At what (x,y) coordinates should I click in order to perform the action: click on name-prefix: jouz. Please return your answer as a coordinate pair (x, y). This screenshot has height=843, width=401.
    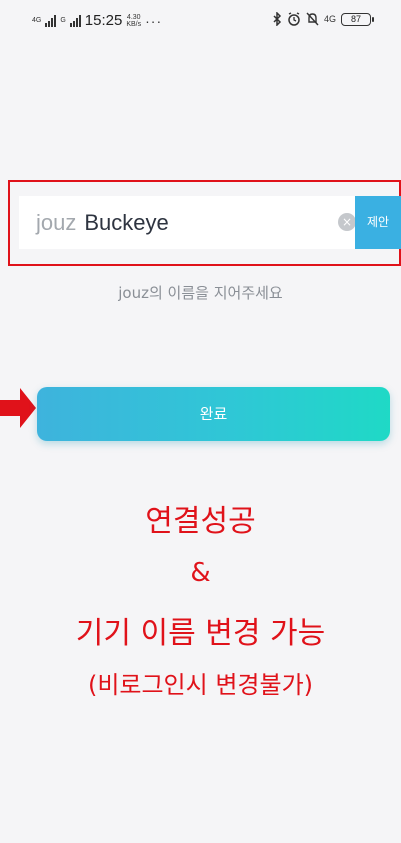
    Looking at the image, I should click on (56, 222).